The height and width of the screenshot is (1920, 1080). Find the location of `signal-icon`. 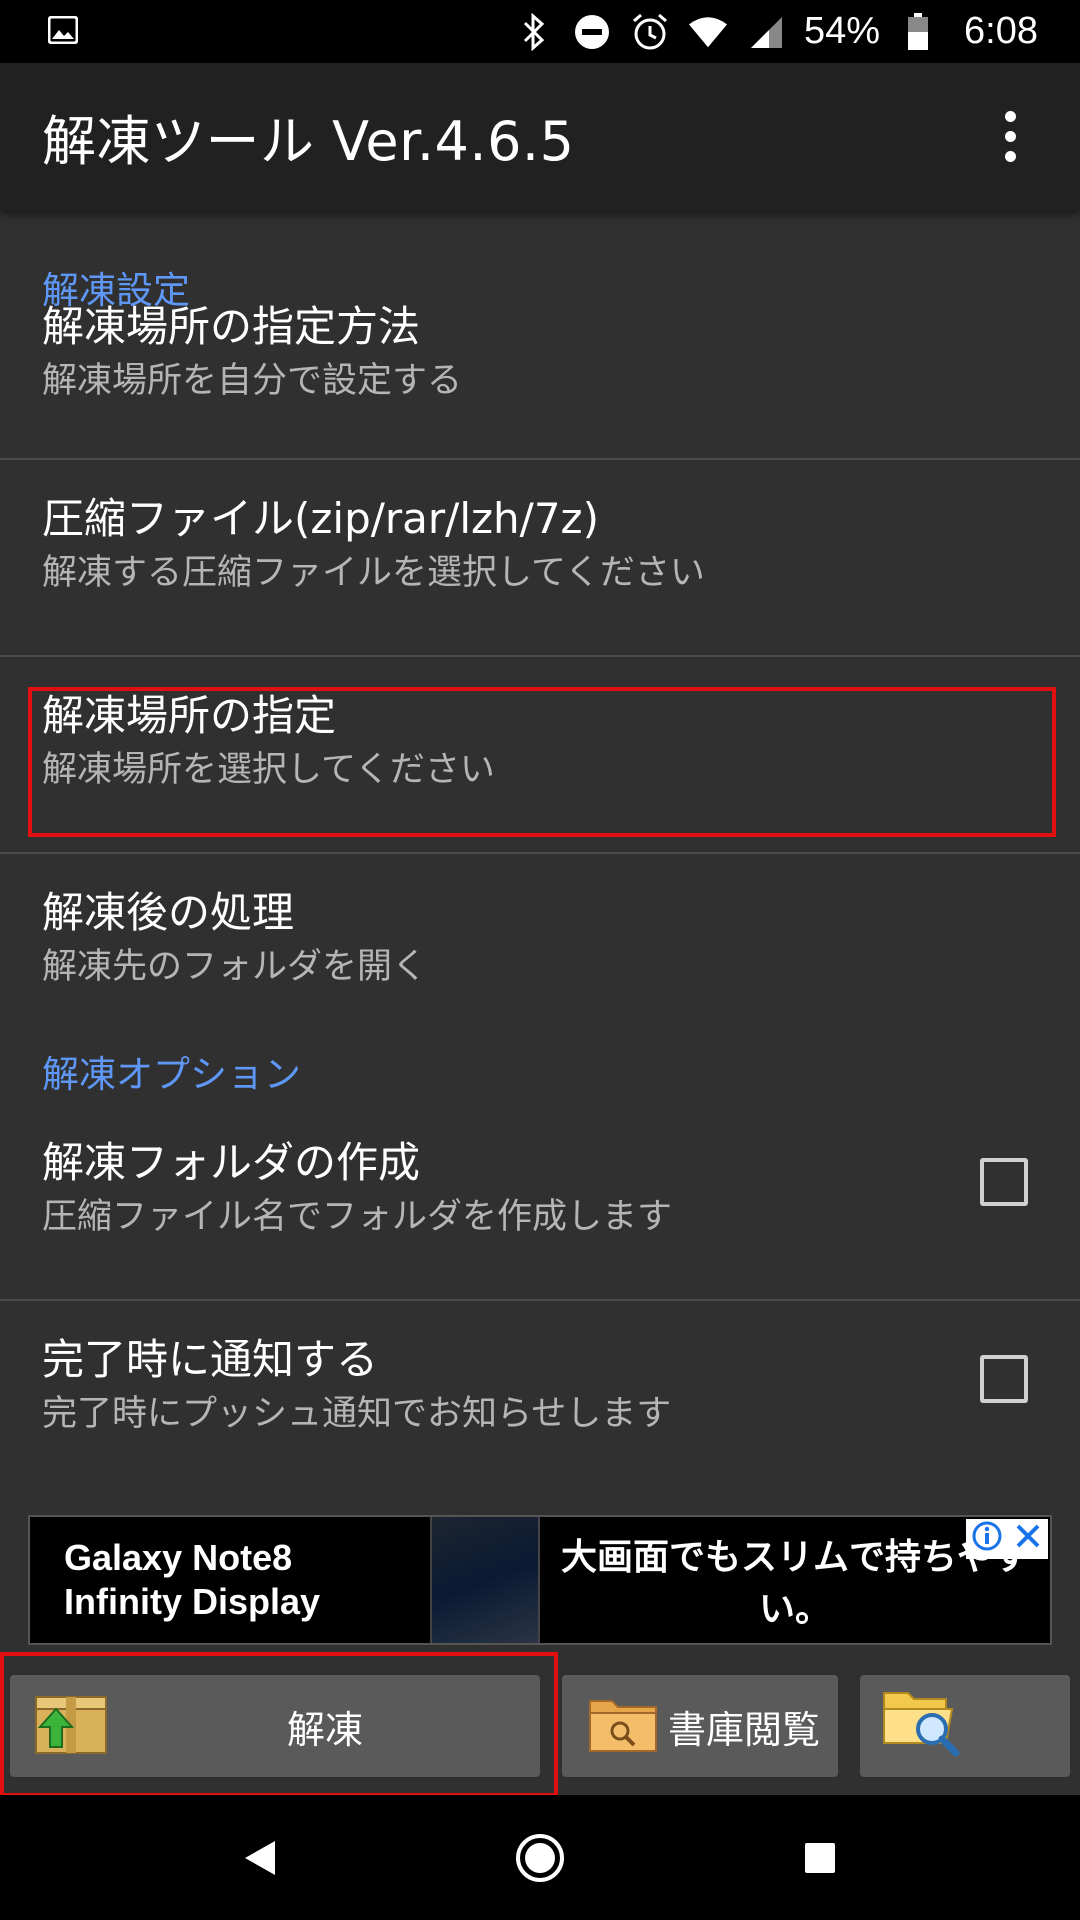

signal-icon is located at coordinates (766, 32).